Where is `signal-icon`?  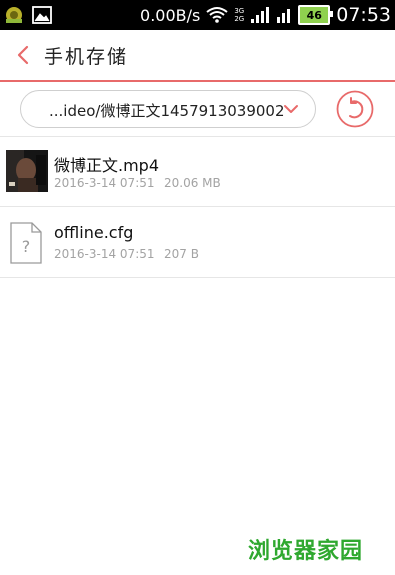
signal-icon is located at coordinates (260, 15).